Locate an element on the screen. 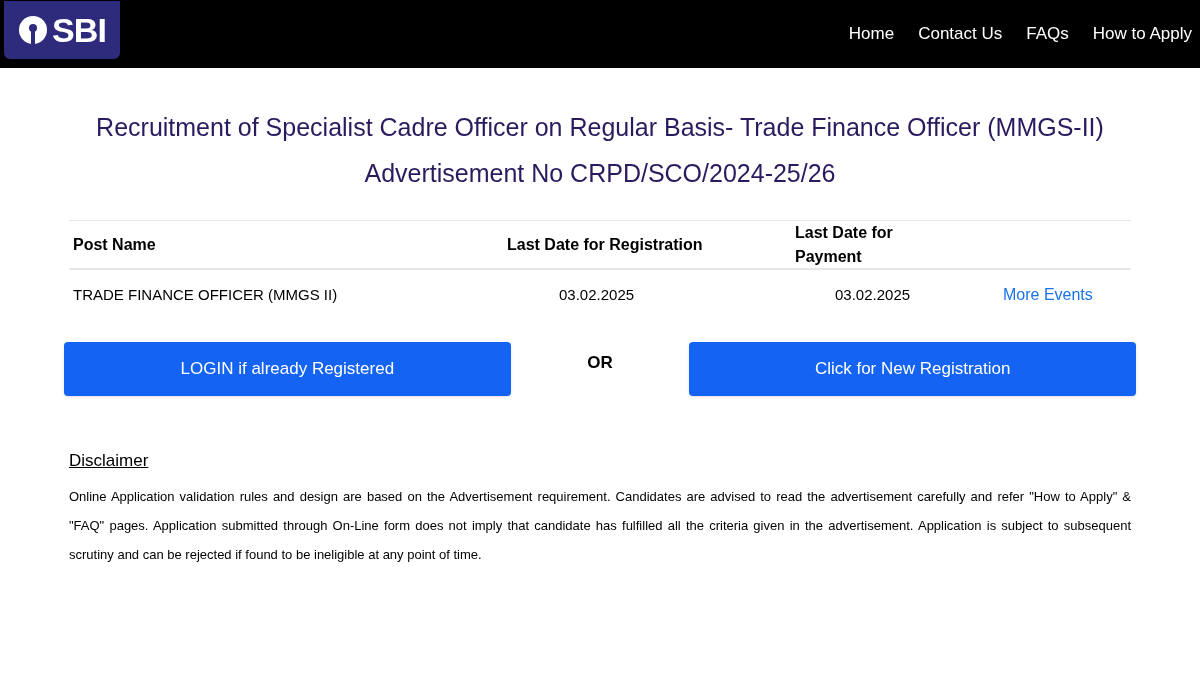 The height and width of the screenshot is (675, 1200). login-button: LOGIN if already Registered is located at coordinates (287, 369).